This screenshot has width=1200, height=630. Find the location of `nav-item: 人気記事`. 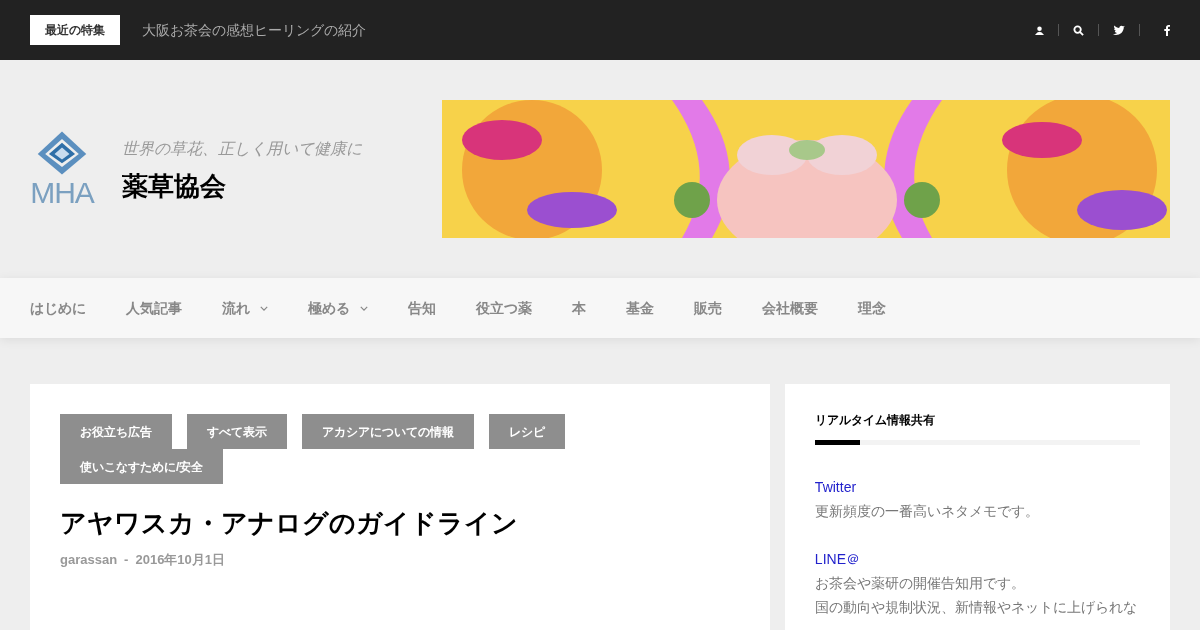

nav-item: 人気記事 is located at coordinates (154, 308).